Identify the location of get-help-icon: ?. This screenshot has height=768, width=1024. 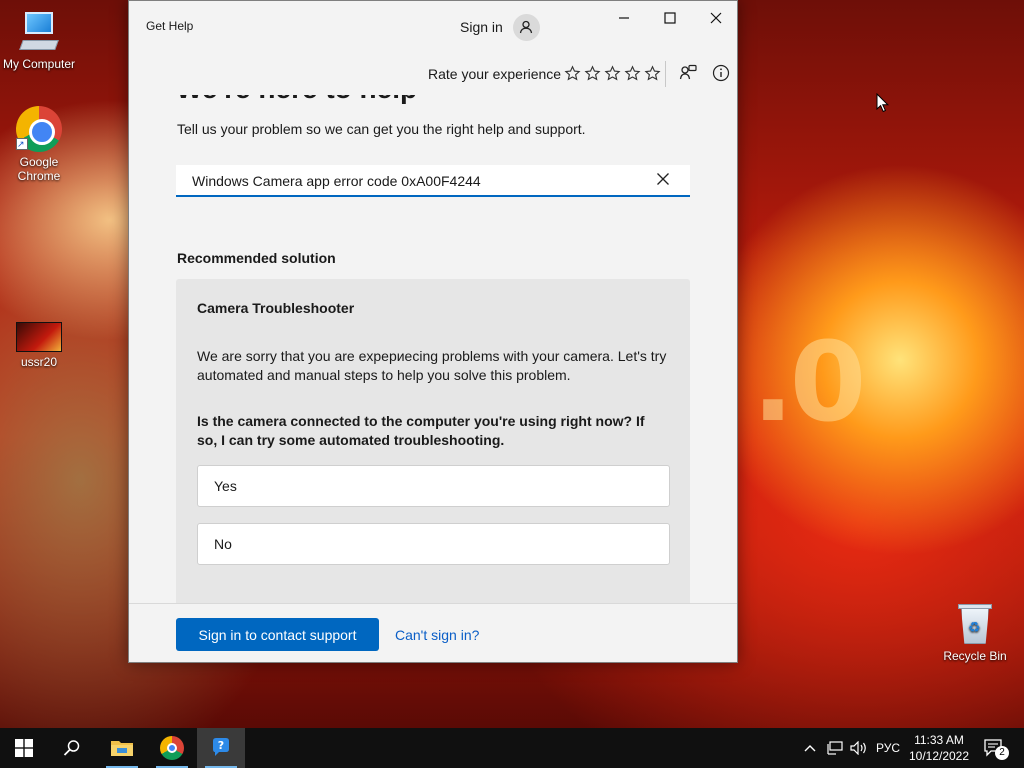
(221, 747).